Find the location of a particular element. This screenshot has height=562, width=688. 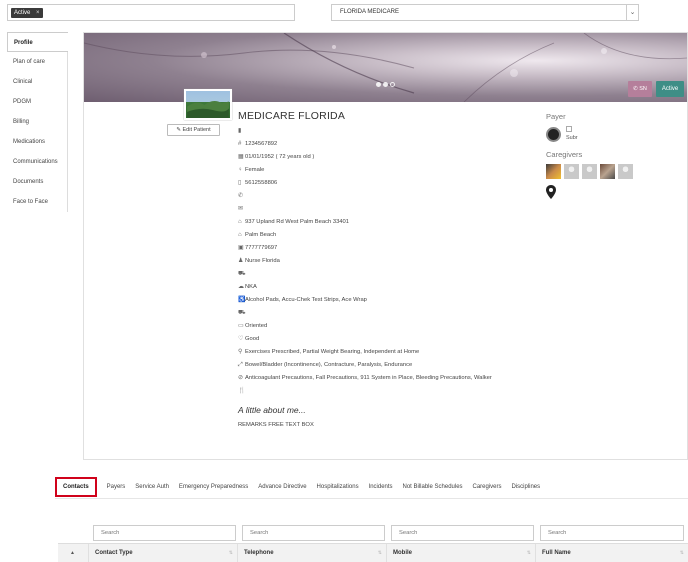

tab-emergency-preparedness: Emergency Preparedness is located at coordinates (213, 487).